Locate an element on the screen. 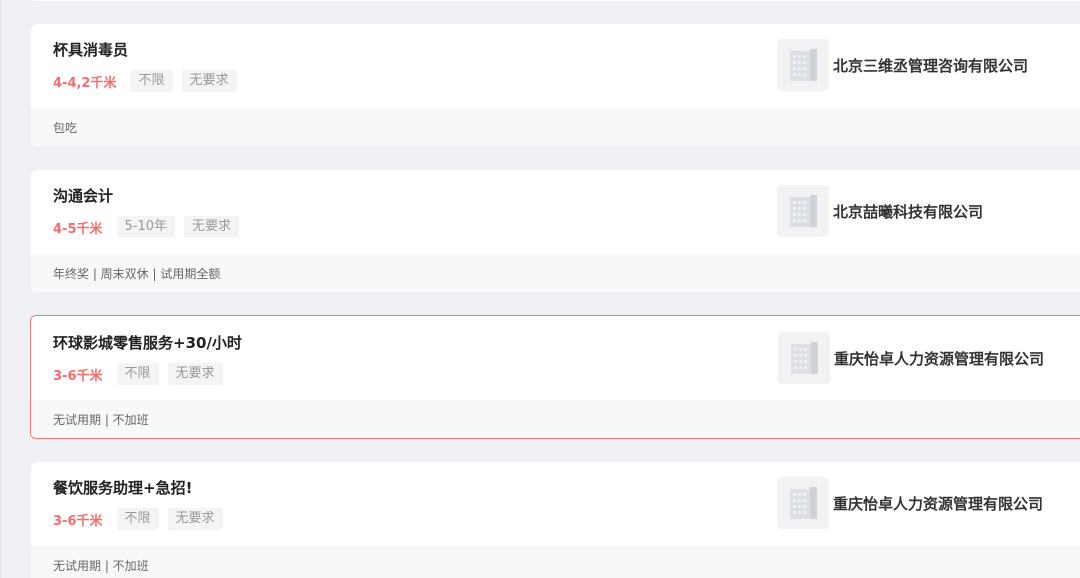 The height and width of the screenshot is (578, 1080). job-card-header: 沟通会计 4-5千米 5-10年 无要求 北京喆曦科技有限公司 is located at coordinates (555, 212).